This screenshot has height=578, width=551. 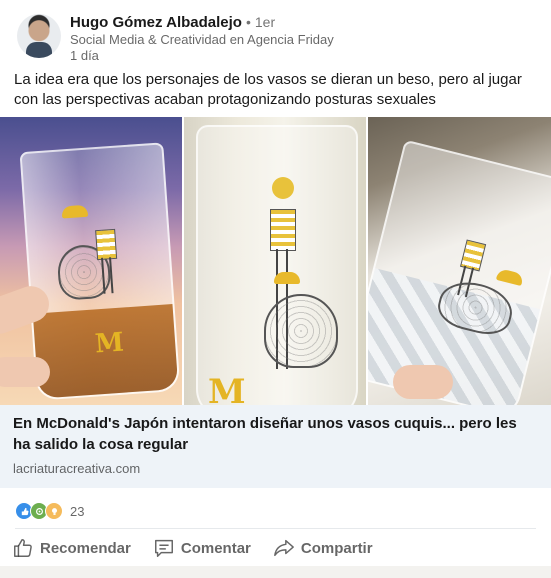 What do you see at coordinates (156, 22) in the screenshot?
I see `author-name: Hugo Gómez Albadalejo` at bounding box center [156, 22].